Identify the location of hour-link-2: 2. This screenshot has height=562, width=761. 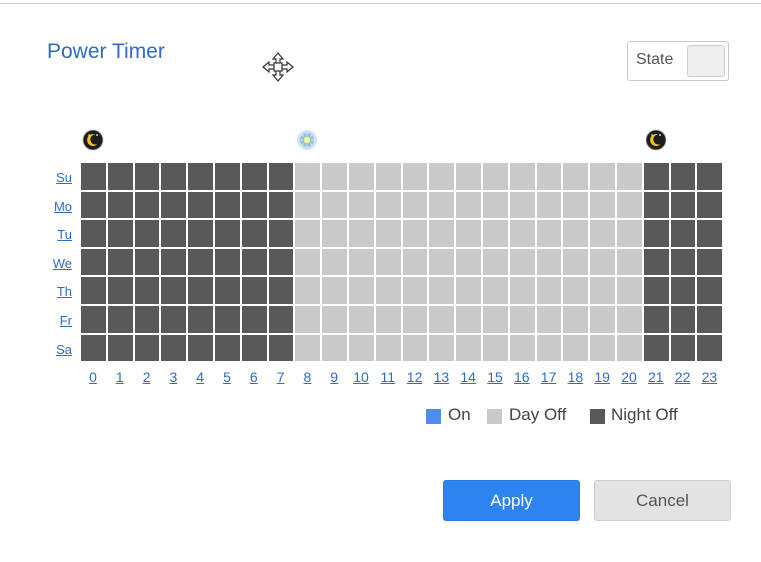
(147, 377).